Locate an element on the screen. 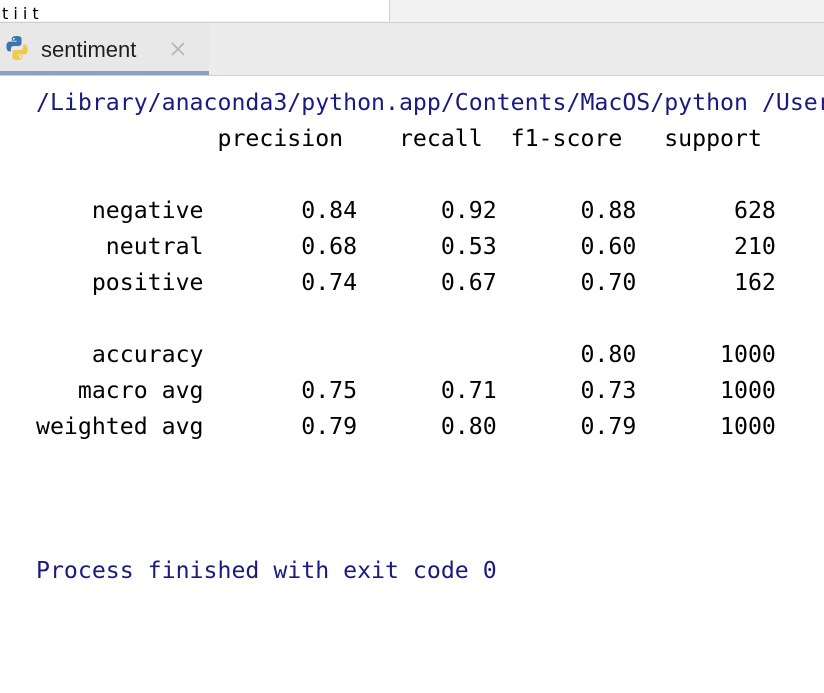 The image size is (824, 693). report-line: positive 0.74 0.67 0.70 162 is located at coordinates (406, 282).